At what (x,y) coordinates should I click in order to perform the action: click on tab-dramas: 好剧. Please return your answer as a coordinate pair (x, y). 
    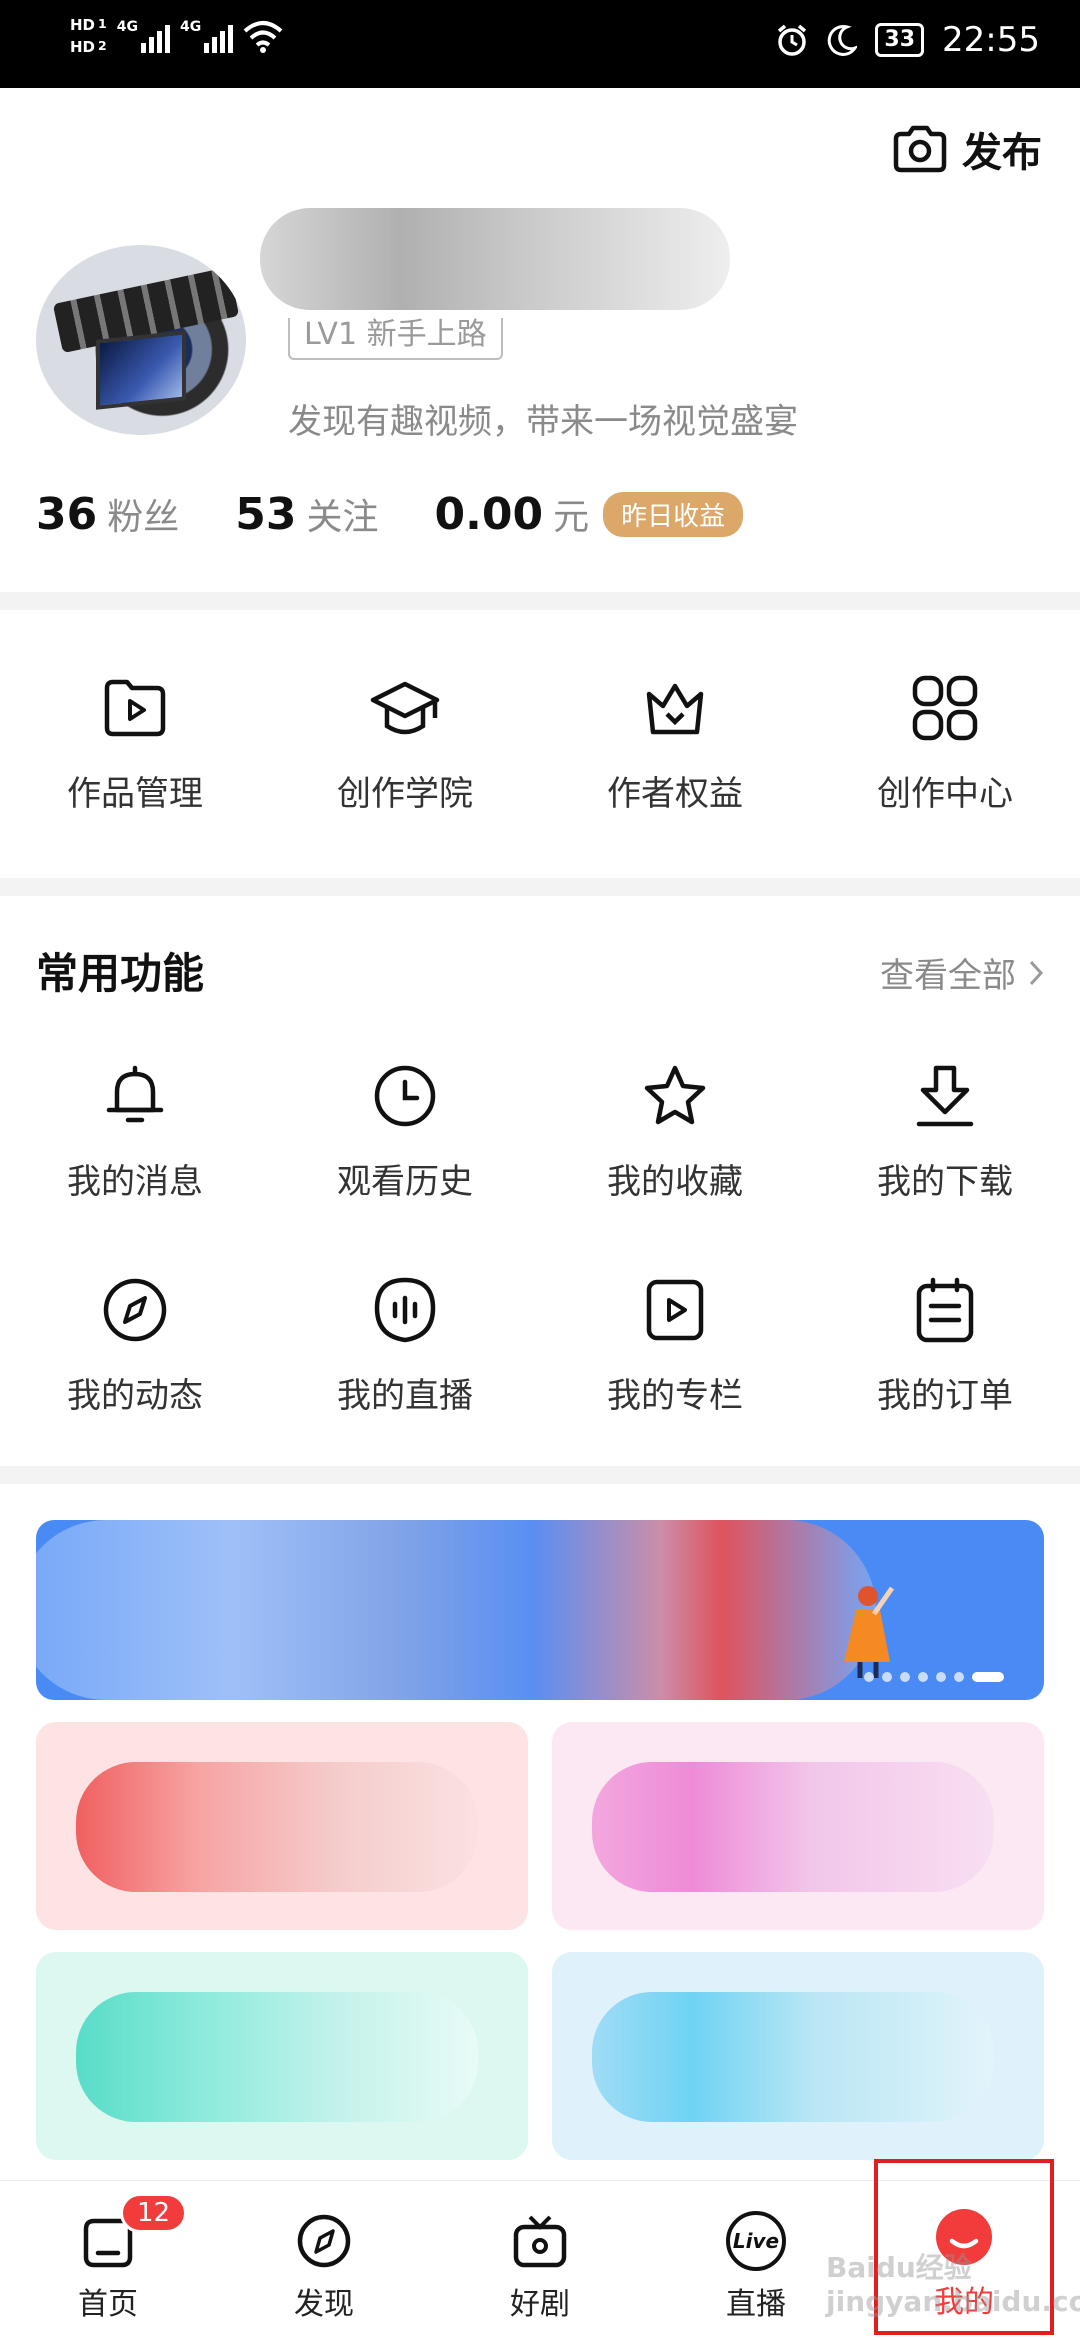
    Looking at the image, I should click on (540, 2267).